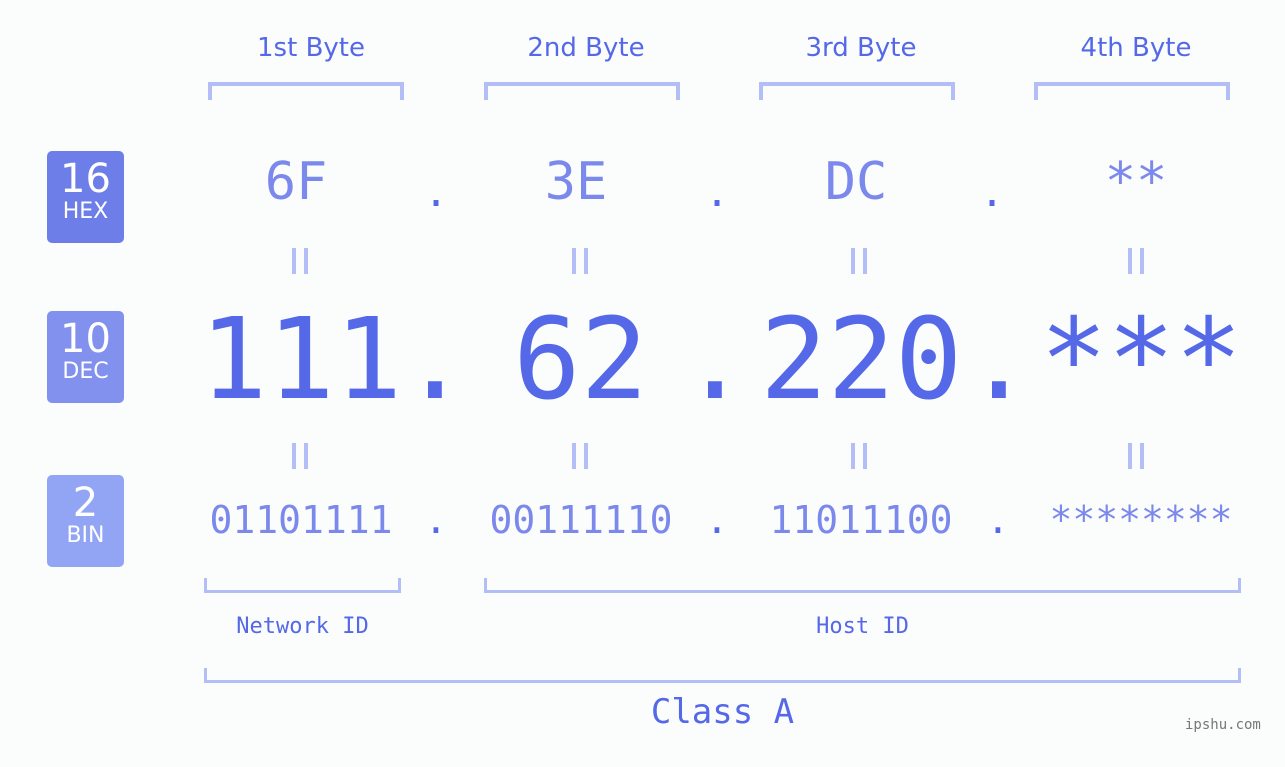 This screenshot has width=1285, height=767. Describe the element at coordinates (580, 360) in the screenshot. I see `dec-byte-2: 62` at that location.